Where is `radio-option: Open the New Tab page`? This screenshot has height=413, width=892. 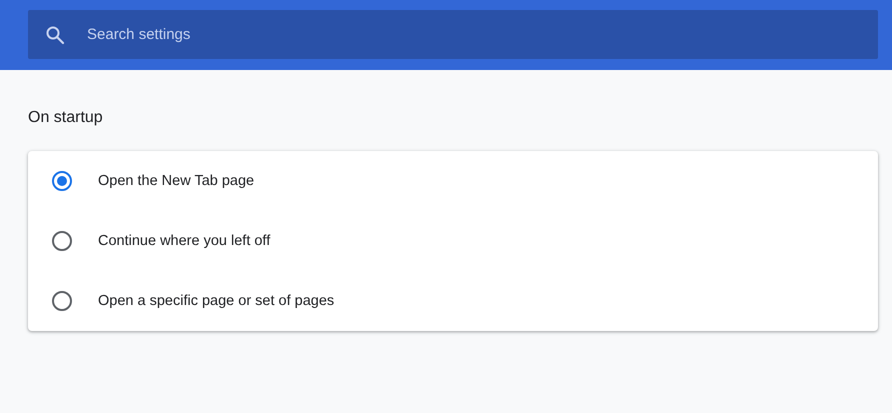 radio-option: Open the New Tab page is located at coordinates (453, 181).